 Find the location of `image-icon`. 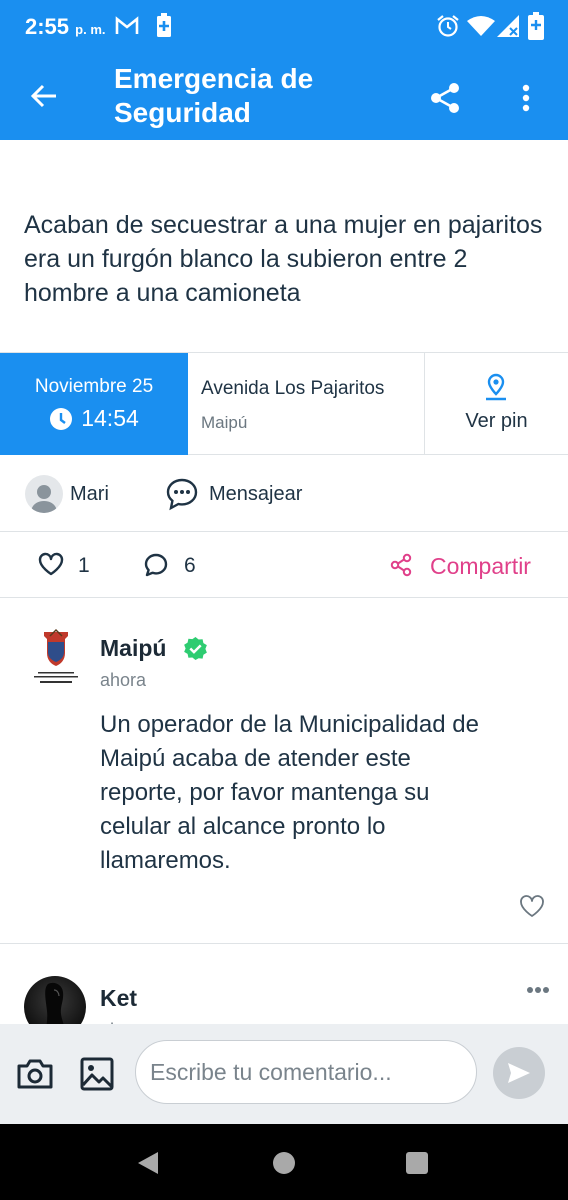

image-icon is located at coordinates (97, 1074).